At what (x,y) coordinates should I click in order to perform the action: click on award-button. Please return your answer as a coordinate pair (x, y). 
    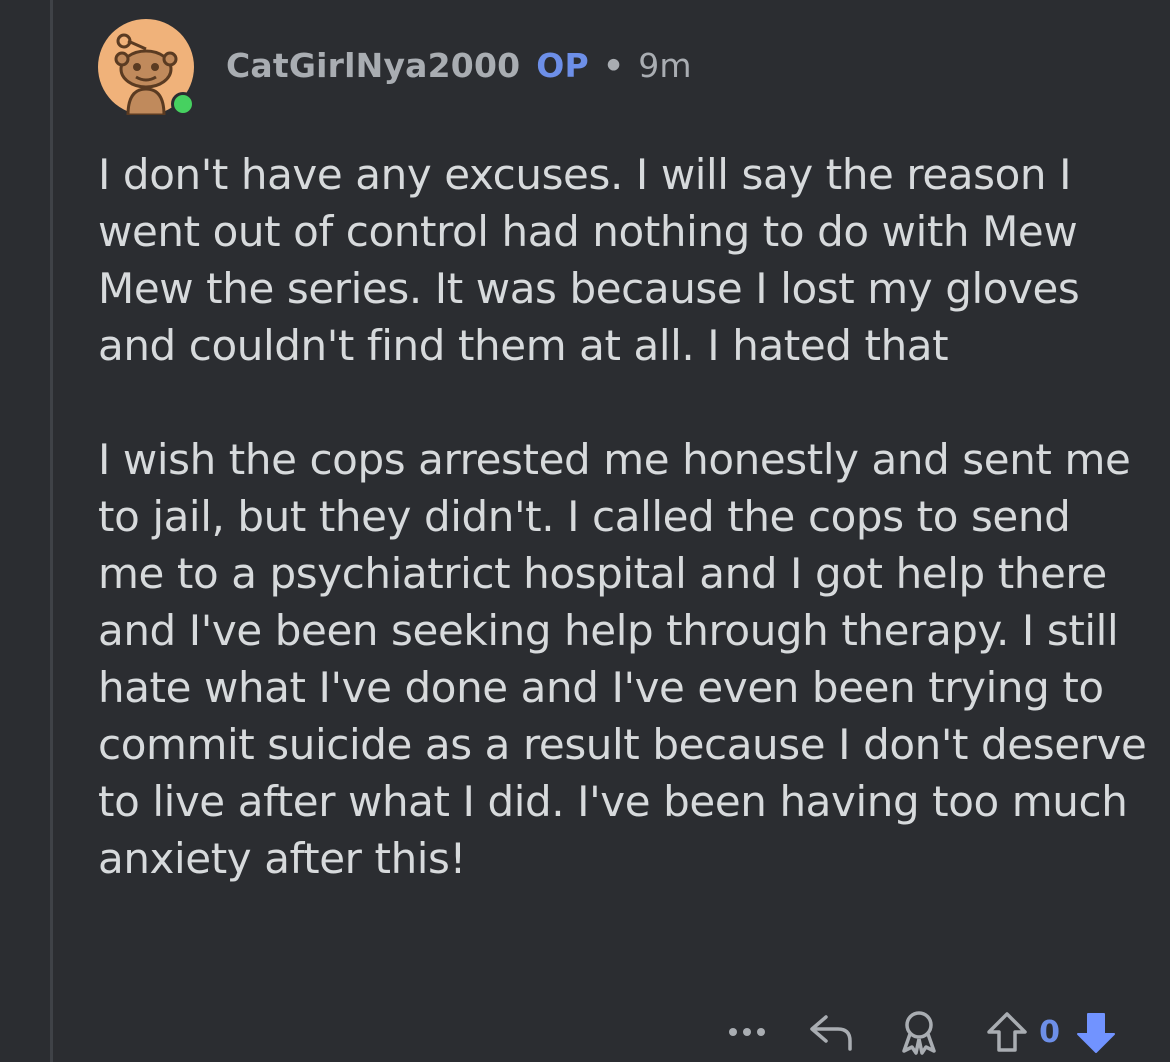
    Looking at the image, I should click on (919, 1032).